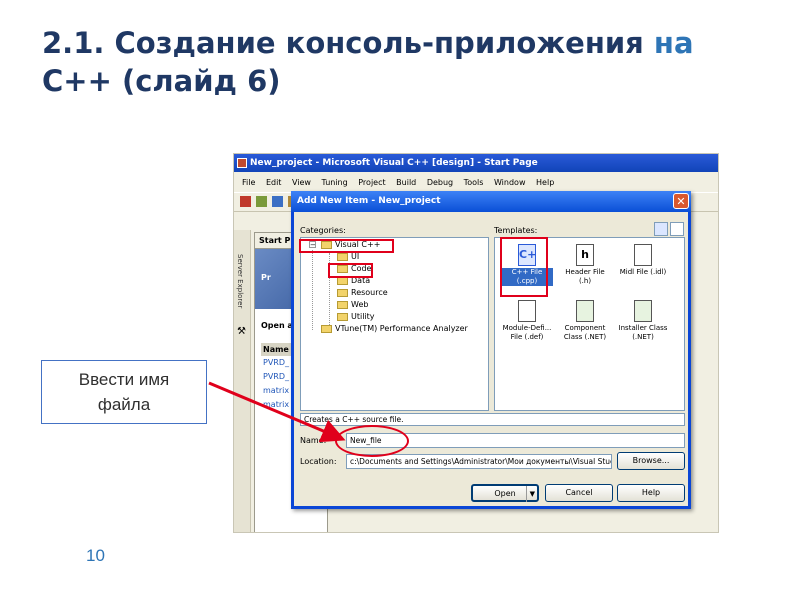  What do you see at coordinates (643, 255) in the screenshot?
I see `midl-file-icon` at bounding box center [643, 255].